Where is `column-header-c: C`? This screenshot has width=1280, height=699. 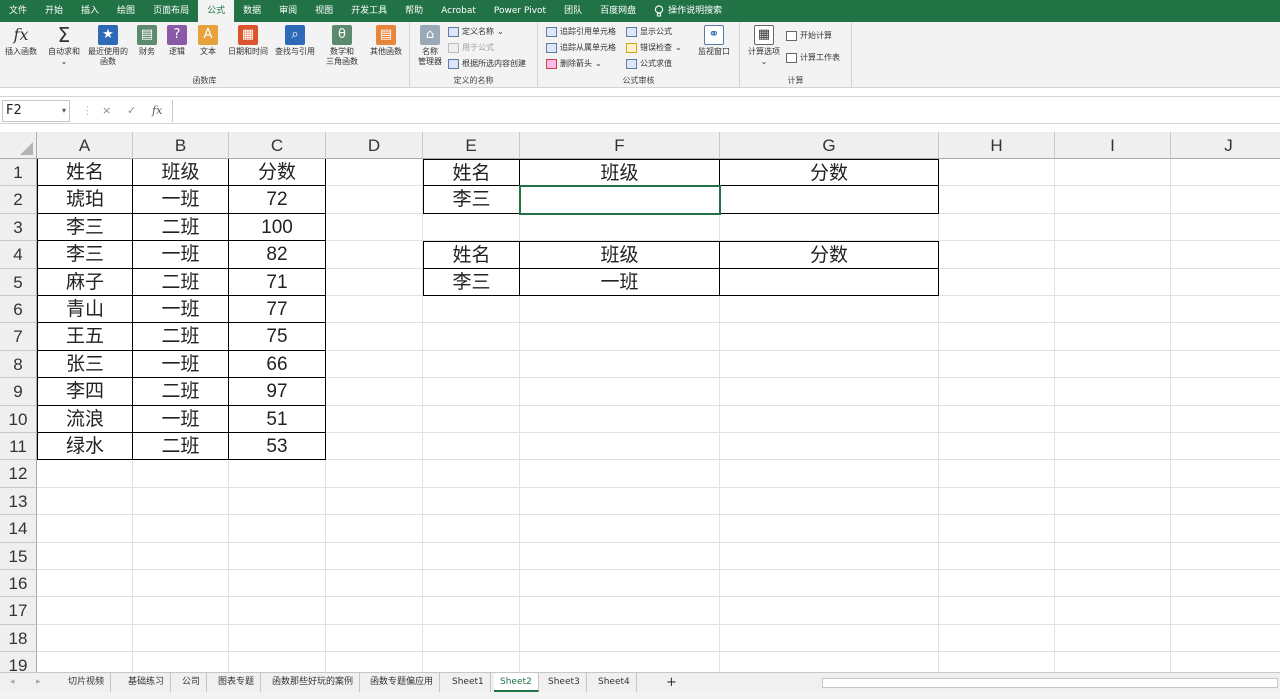
column-header-c: C is located at coordinates (277, 145).